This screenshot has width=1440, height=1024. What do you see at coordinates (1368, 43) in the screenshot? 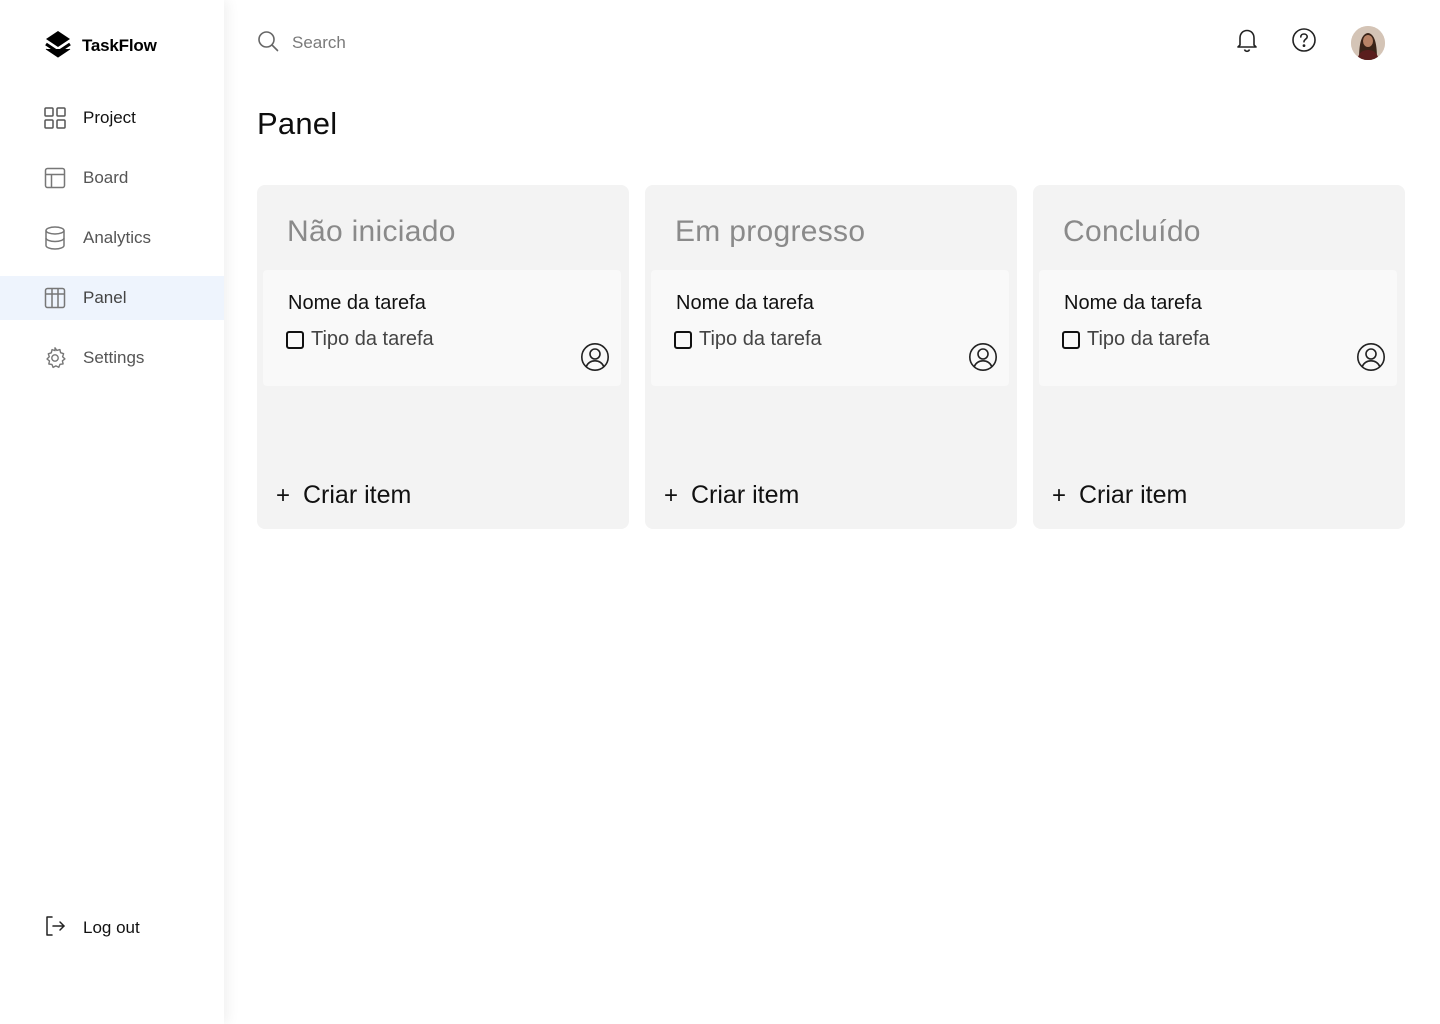
I see `avatar` at bounding box center [1368, 43].